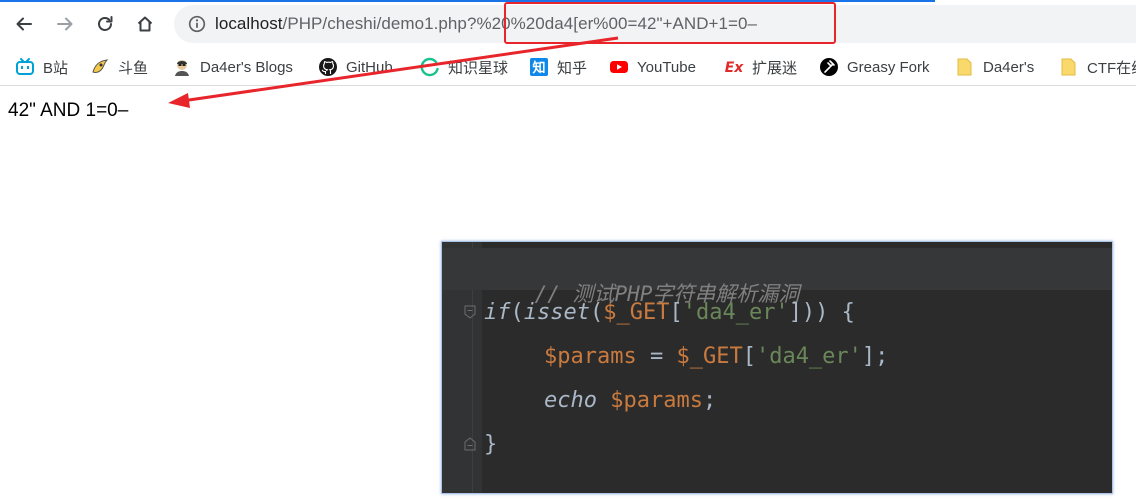 Image resolution: width=1136 pixels, height=504 pixels. I want to click on github-icon, so click(328, 67).